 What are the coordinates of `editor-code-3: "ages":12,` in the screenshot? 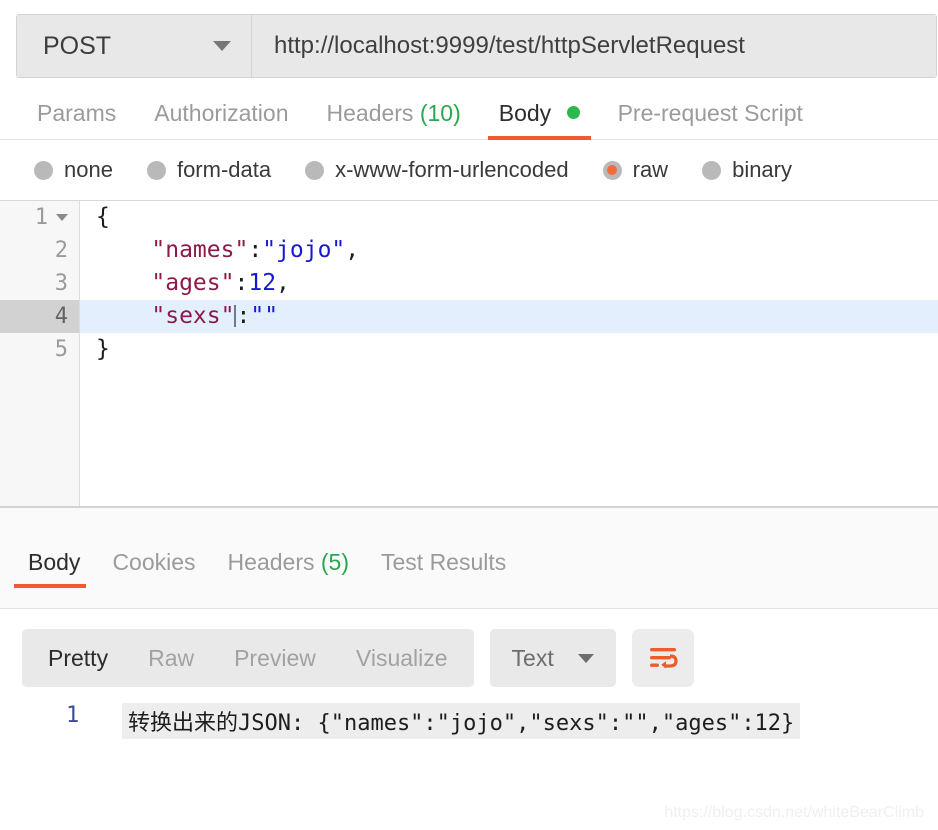 It's located at (185, 283).